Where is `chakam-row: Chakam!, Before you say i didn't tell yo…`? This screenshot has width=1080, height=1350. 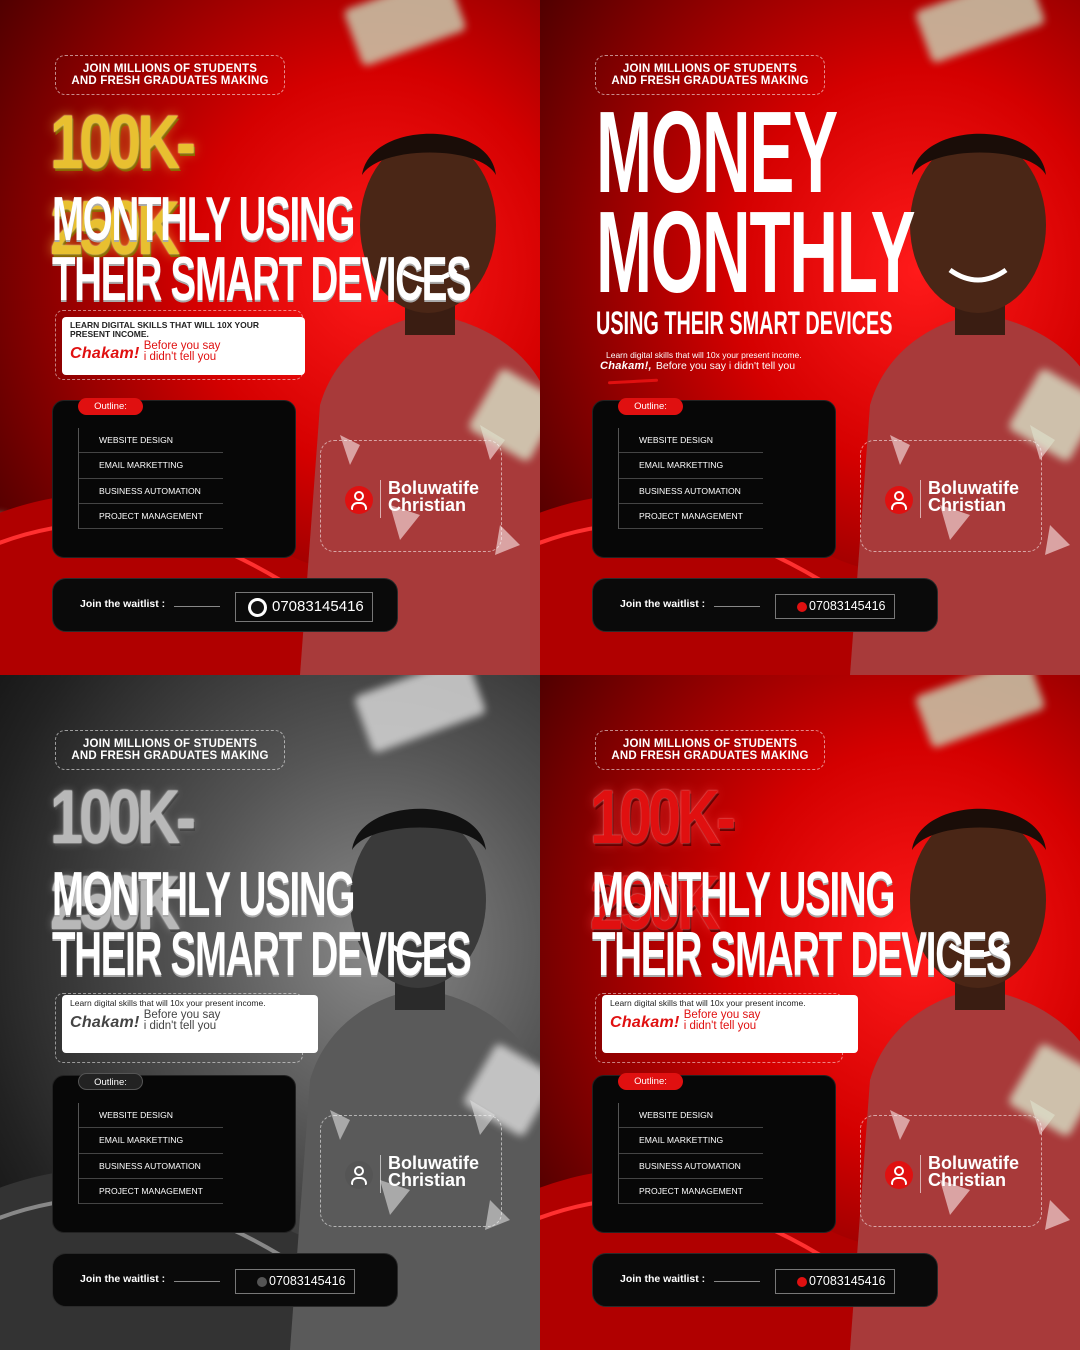 chakam-row: Chakam!, Before you say i didn't tell yo… is located at coordinates (740, 366).